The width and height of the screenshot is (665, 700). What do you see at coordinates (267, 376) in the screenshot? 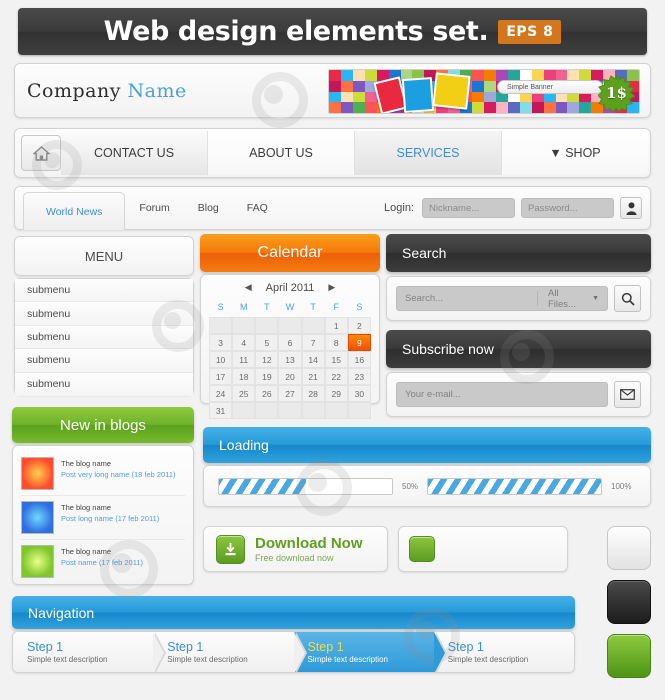
I see `calendar-cell-19: 19` at bounding box center [267, 376].